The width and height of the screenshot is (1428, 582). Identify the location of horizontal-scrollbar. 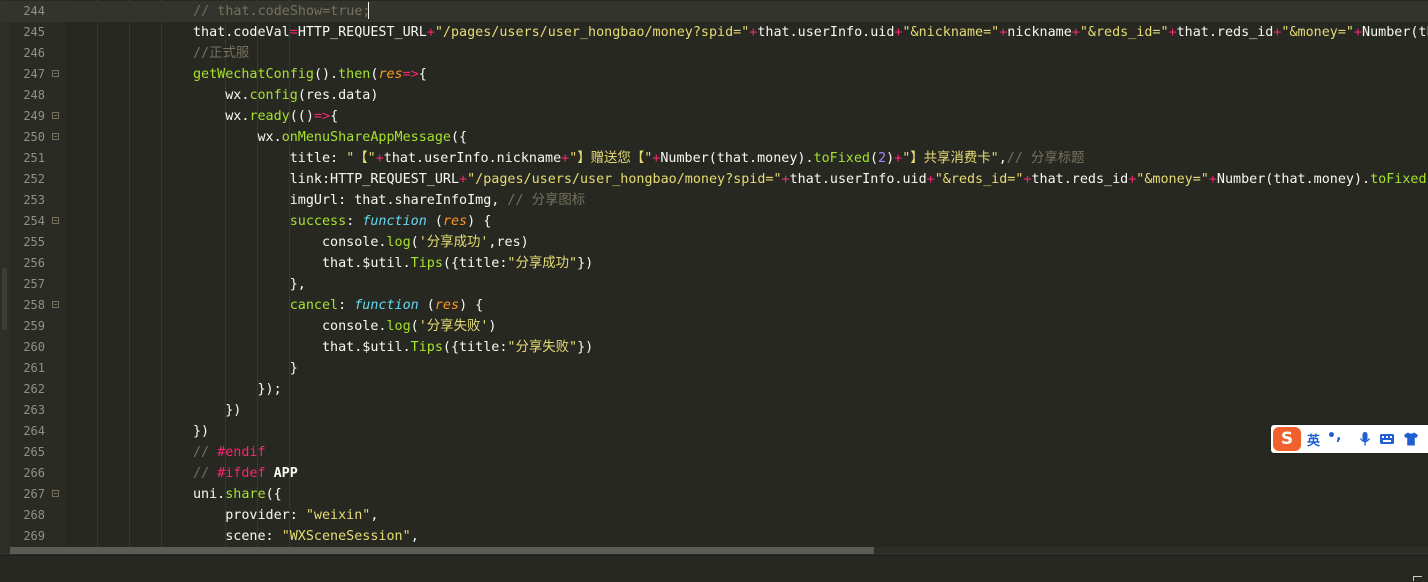
(714, 551).